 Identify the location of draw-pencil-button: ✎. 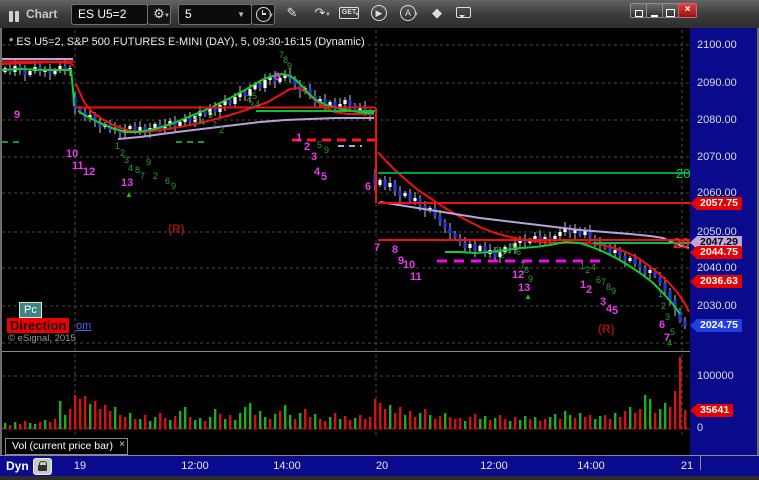
(292, 13).